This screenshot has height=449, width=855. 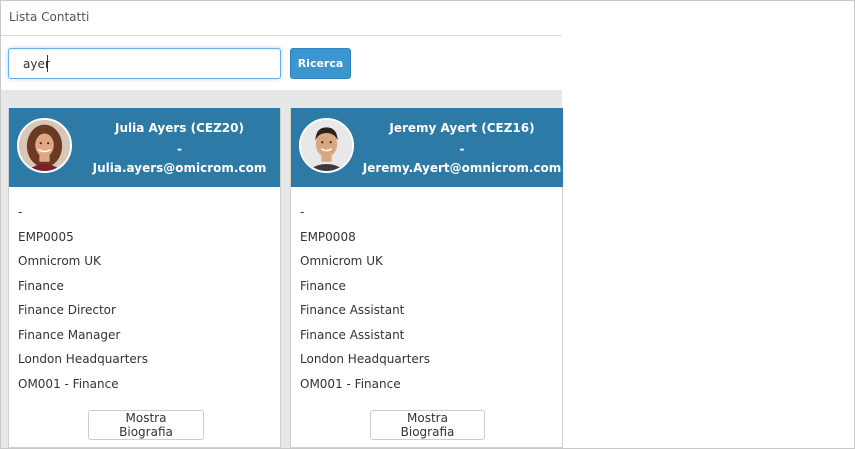 I want to click on contact-email: Jeremy.Ayert@omnicrom.com, so click(x=462, y=168).